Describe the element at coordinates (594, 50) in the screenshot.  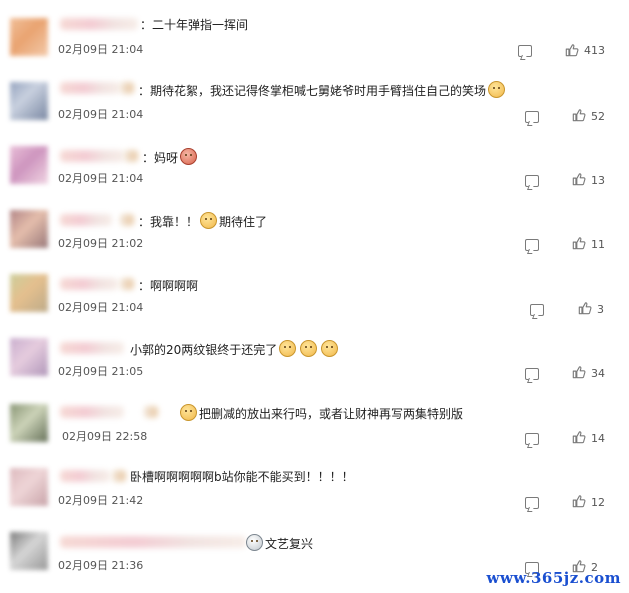
I see `like-count: 413` at that location.